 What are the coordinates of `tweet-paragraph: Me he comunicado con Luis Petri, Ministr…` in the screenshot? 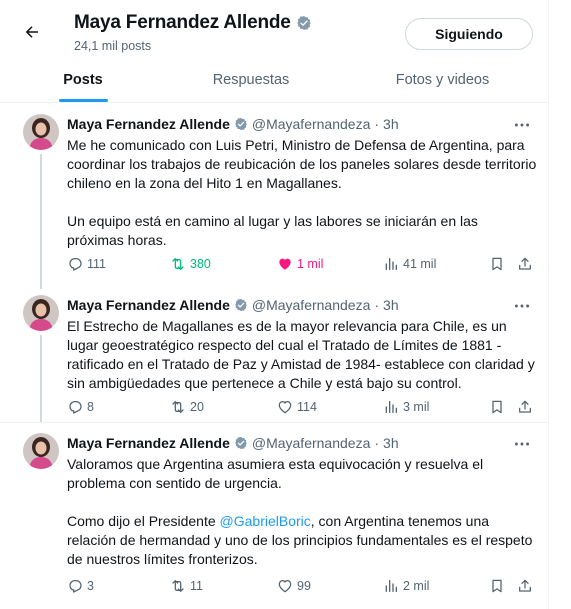 It's located at (302, 164).